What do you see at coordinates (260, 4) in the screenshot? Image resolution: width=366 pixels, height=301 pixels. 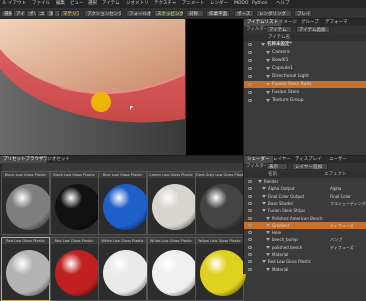 I see `menu-item: Python` at bounding box center [260, 4].